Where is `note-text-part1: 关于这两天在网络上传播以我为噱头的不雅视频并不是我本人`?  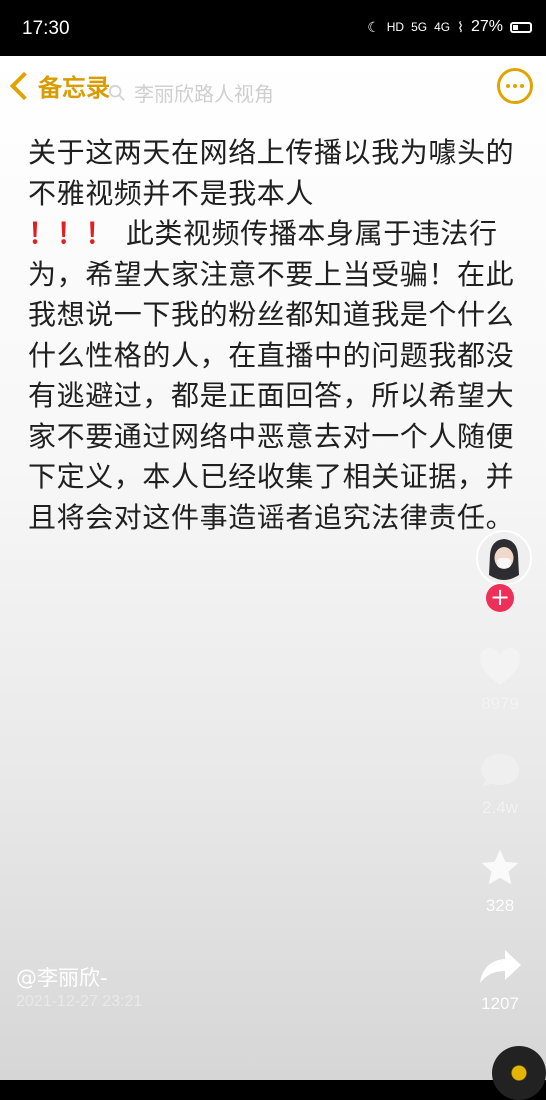
note-text-part1: 关于这两天在网络上传播以我为噱头的不雅视频并不是我本人 is located at coordinates (271, 173).